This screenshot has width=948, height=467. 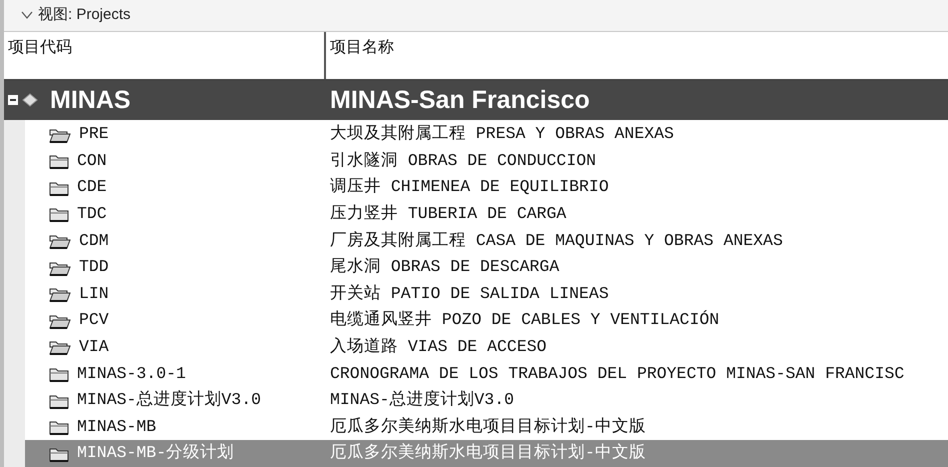 I want to click on project-name: 调压井 CHIMENEA DE EQUILIBRIO, so click(x=469, y=187).